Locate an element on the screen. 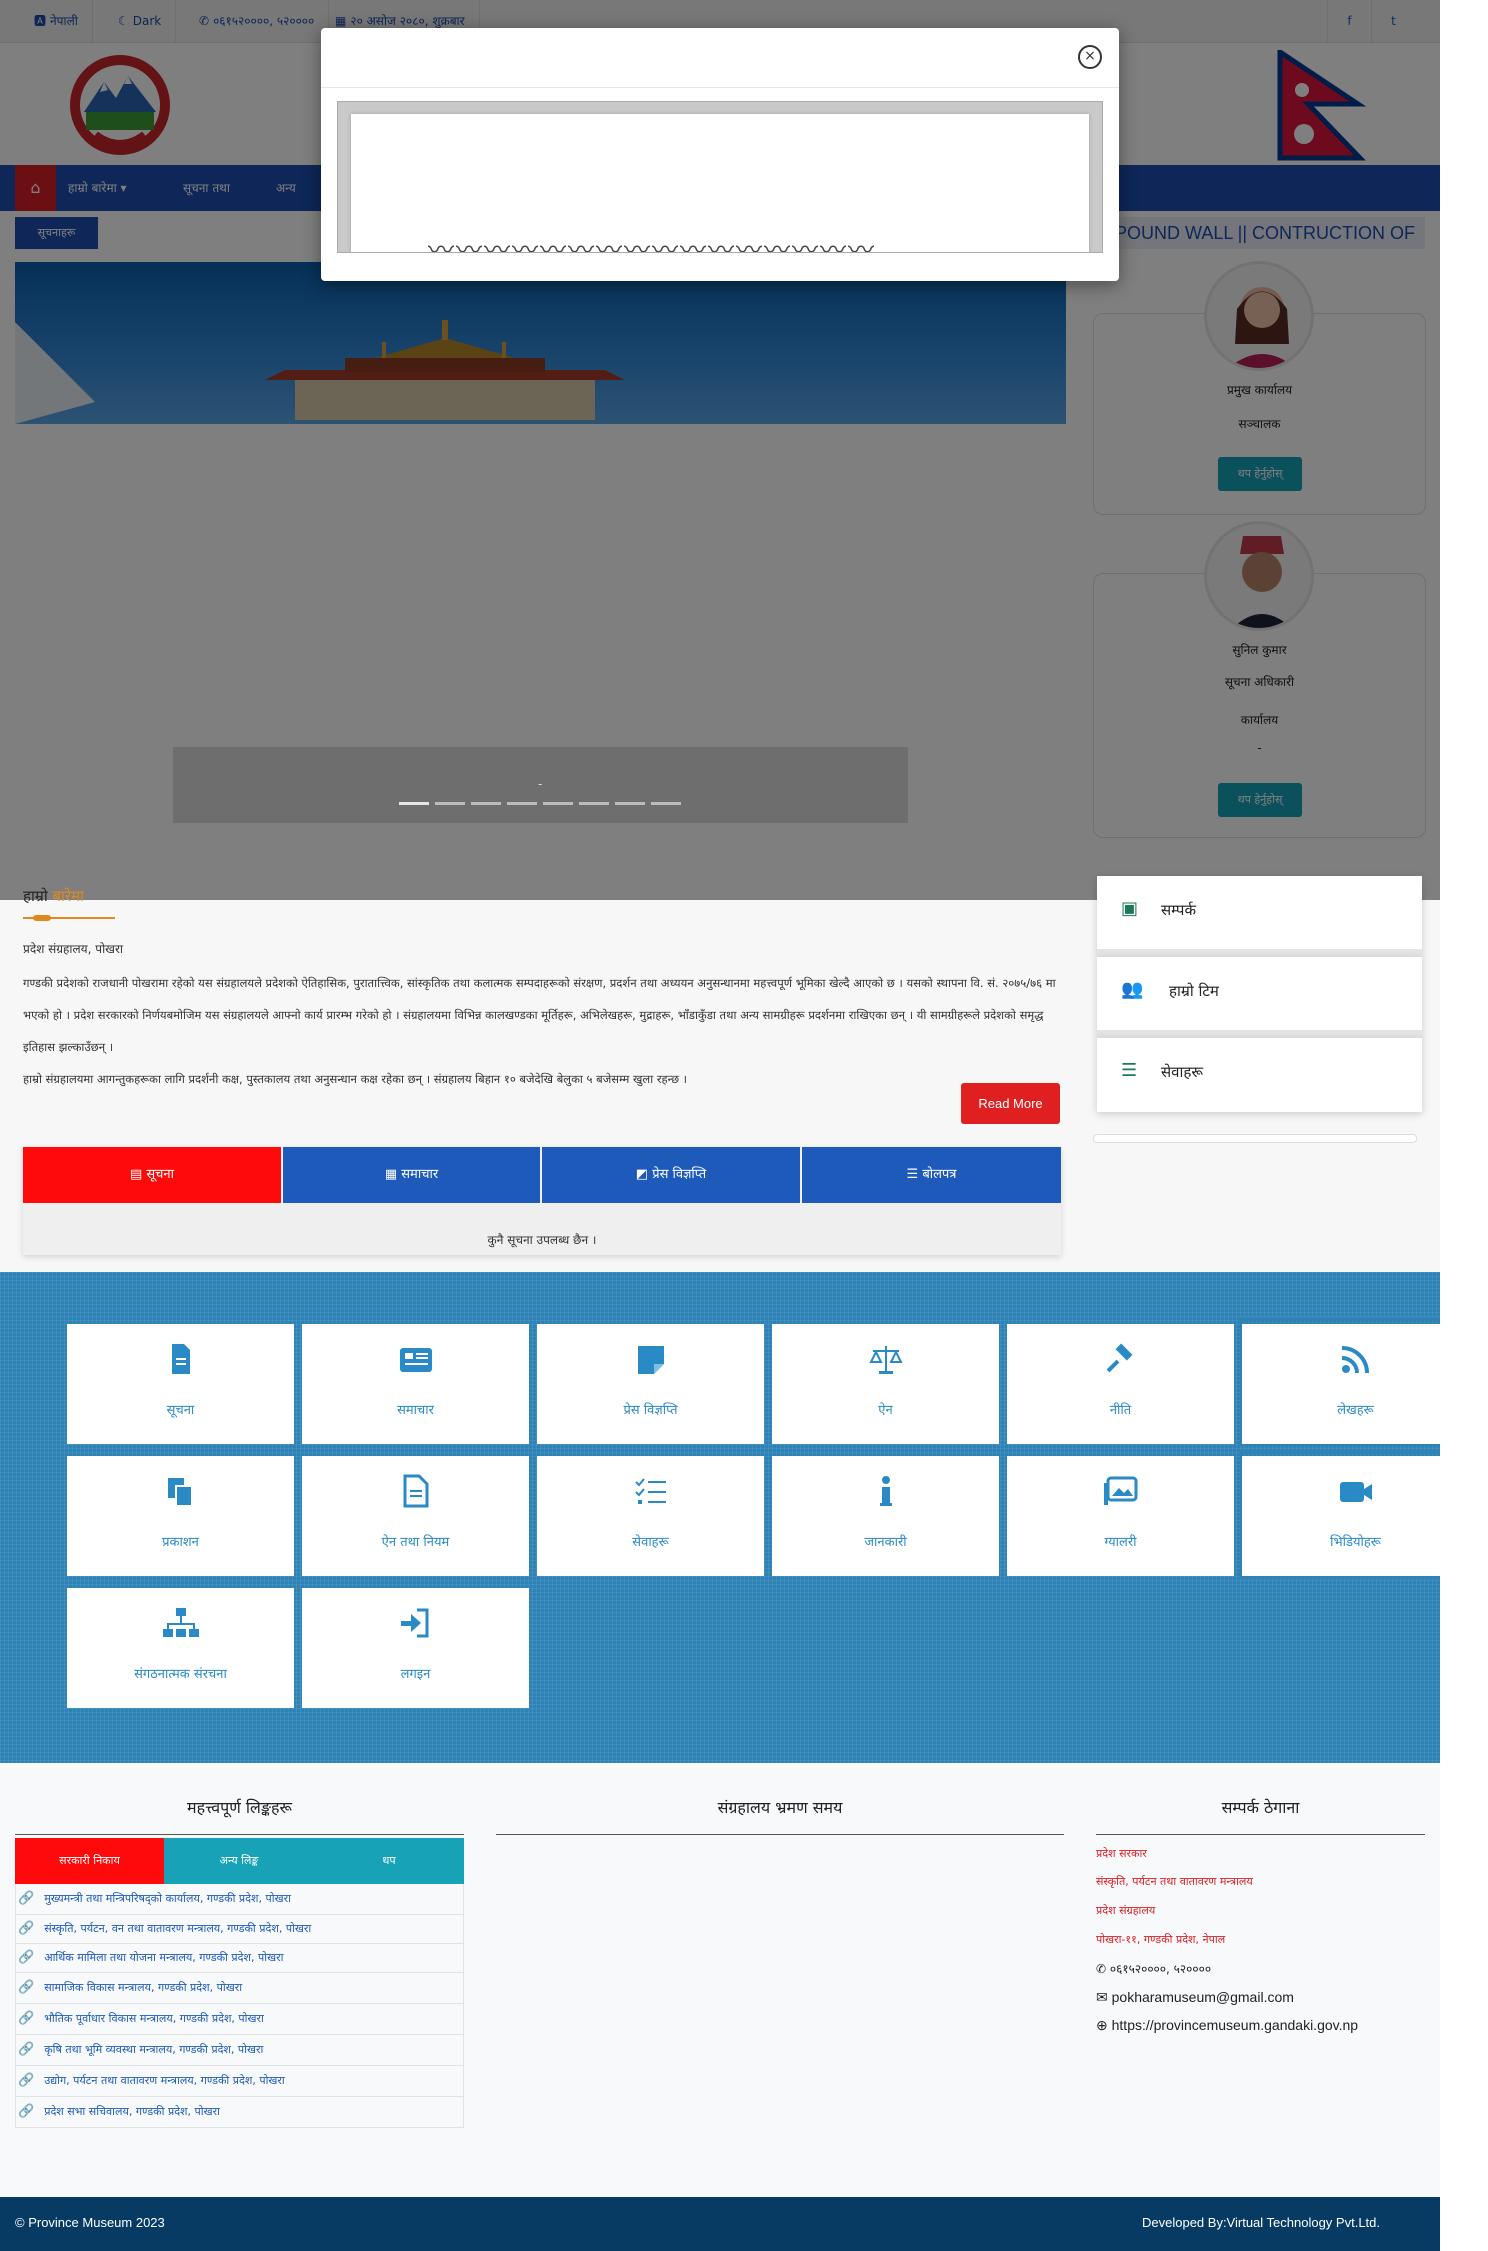 The image size is (1488, 2251). contact-phone: ✆ ०६१५२००००, ५२०००० is located at coordinates (1154, 1969).